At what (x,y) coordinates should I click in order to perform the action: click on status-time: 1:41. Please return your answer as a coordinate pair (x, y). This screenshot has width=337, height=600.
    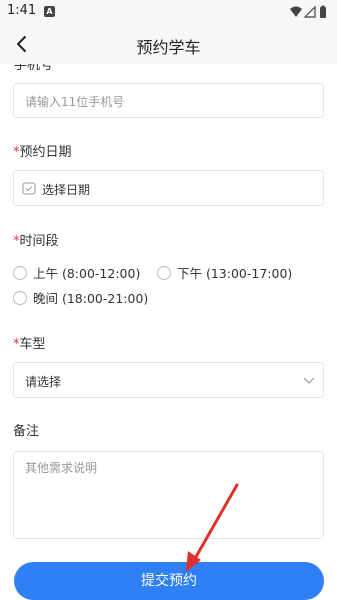
    Looking at the image, I should click on (22, 10).